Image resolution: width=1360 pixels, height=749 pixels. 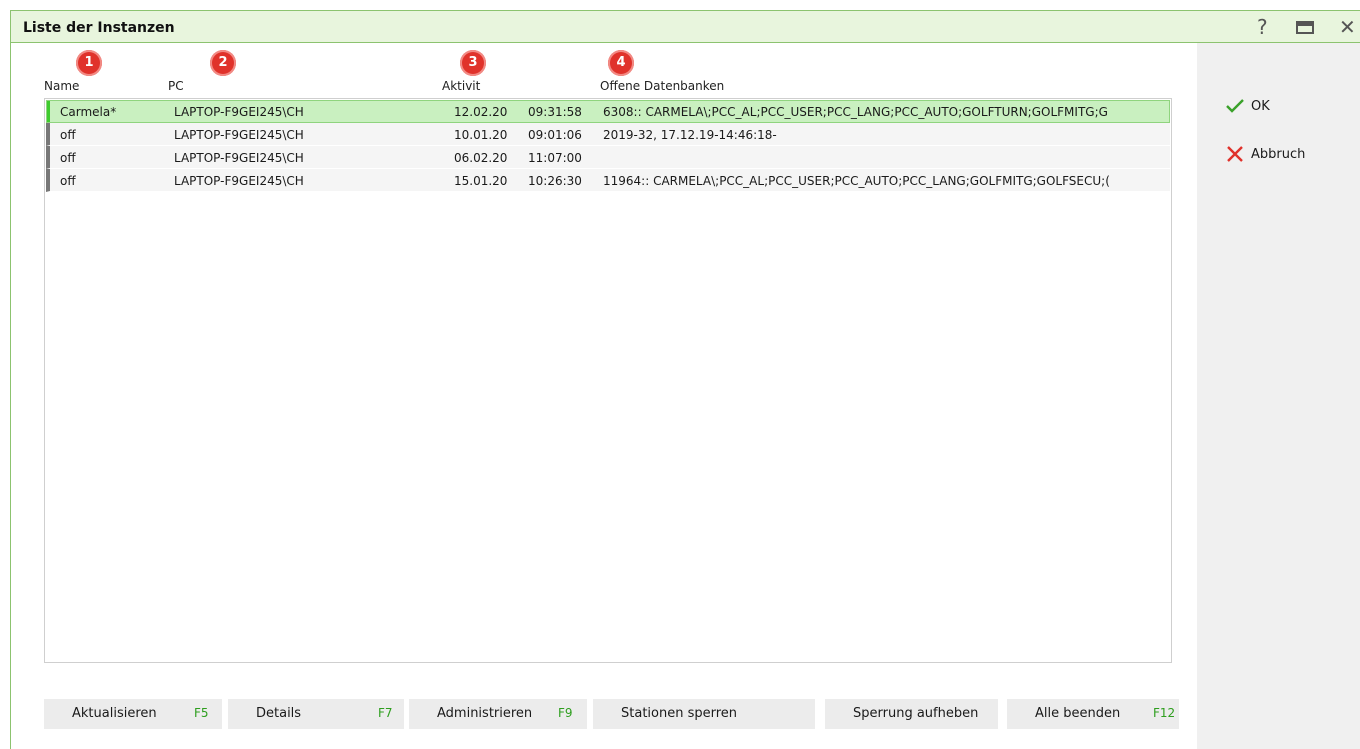 What do you see at coordinates (114, 713) in the screenshot?
I see `button-label: Aktualisieren` at bounding box center [114, 713].